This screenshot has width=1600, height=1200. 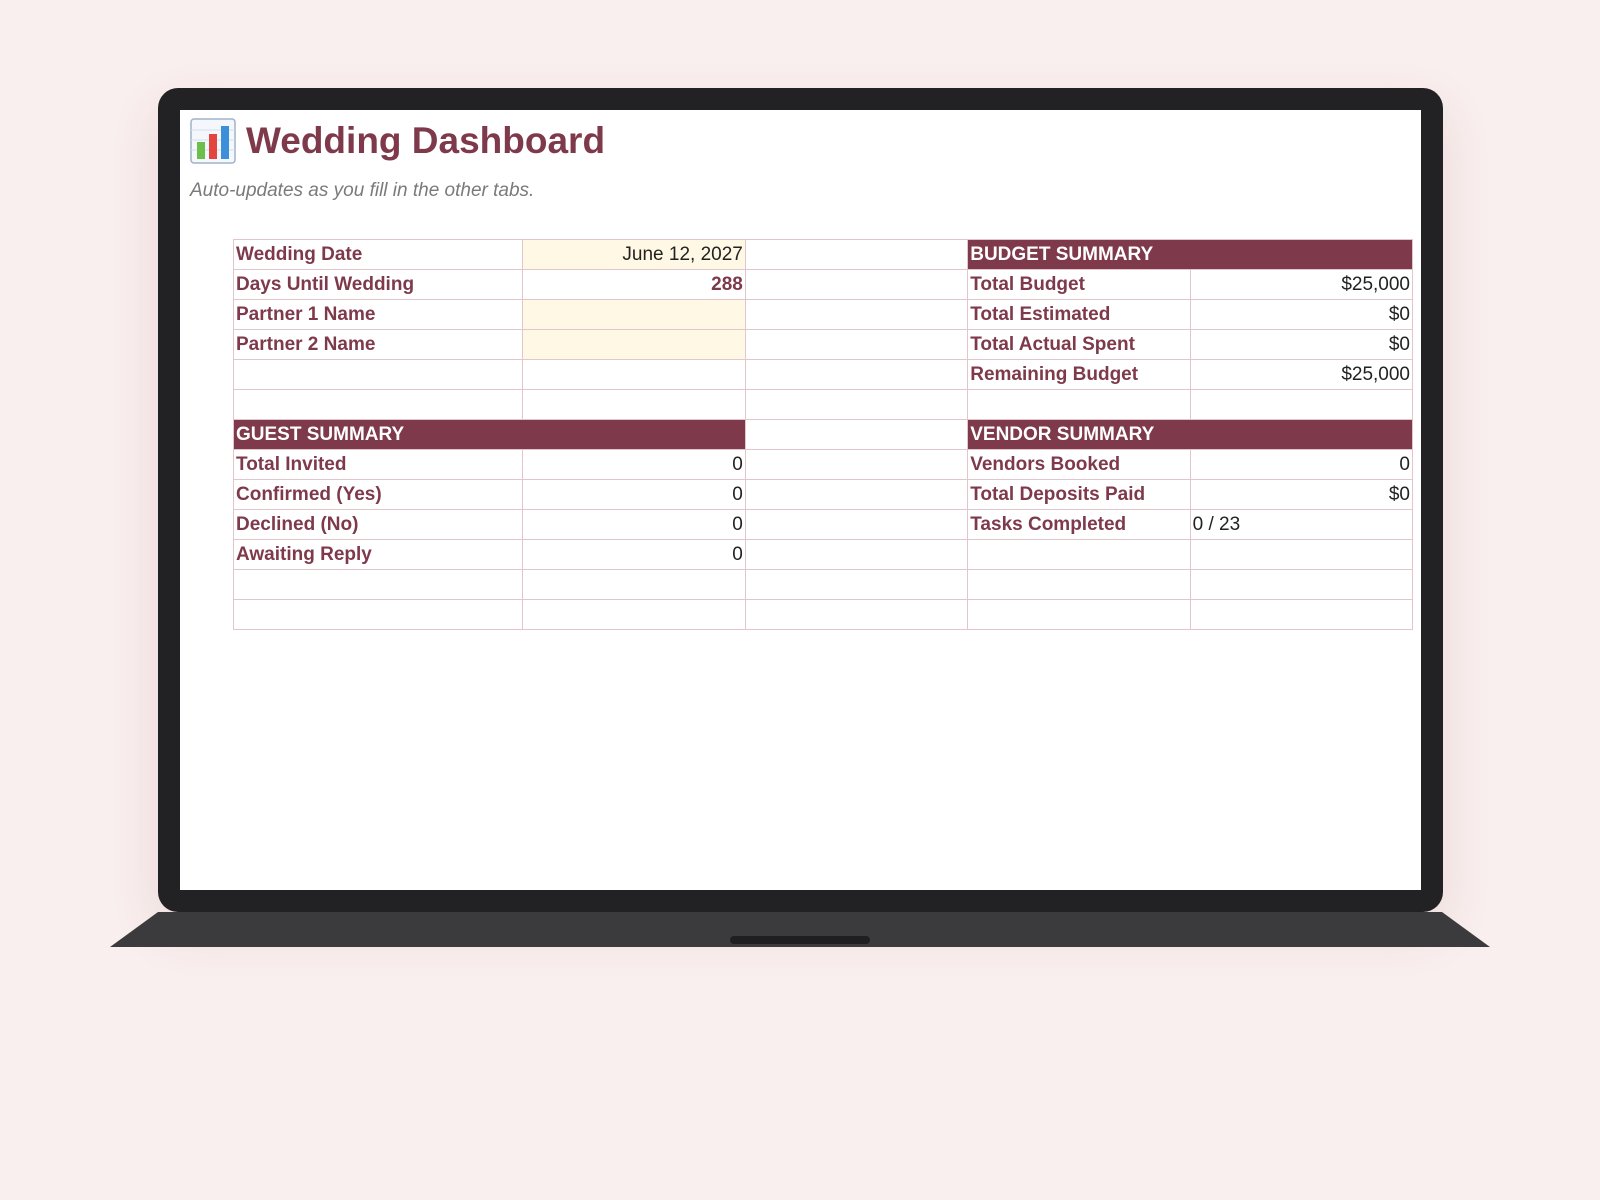 What do you see at coordinates (1079, 374) in the screenshot?
I see `budget-row-label: Remaining Budget` at bounding box center [1079, 374].